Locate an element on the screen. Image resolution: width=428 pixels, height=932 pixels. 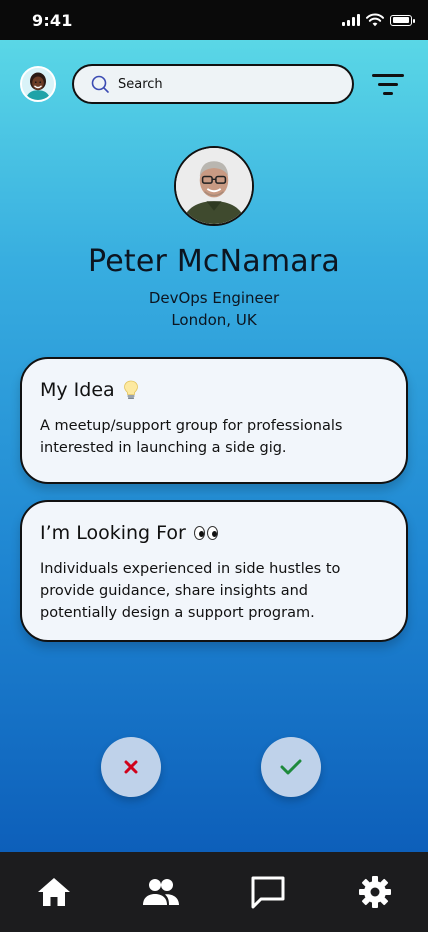
close-icon is located at coordinates (131, 767).